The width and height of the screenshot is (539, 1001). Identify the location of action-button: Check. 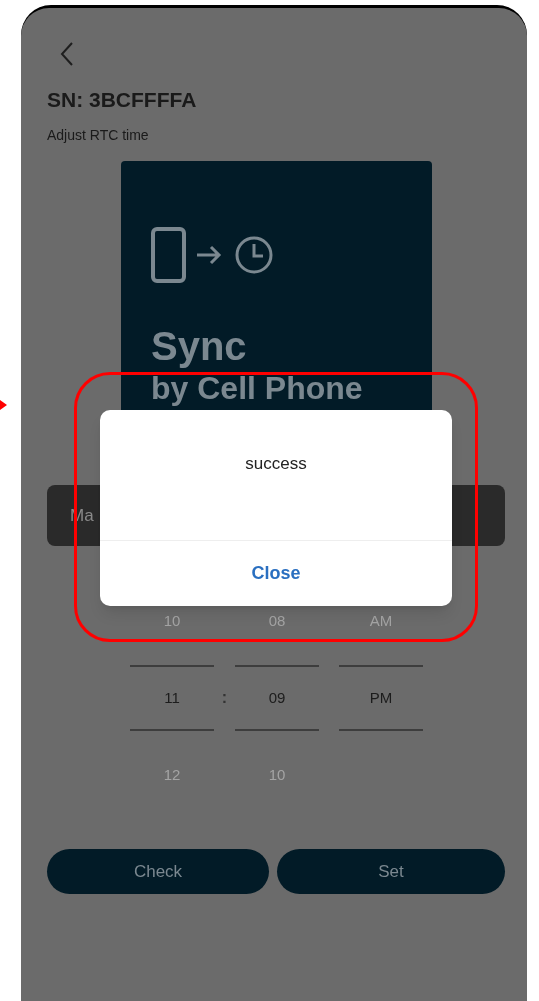
(158, 871).